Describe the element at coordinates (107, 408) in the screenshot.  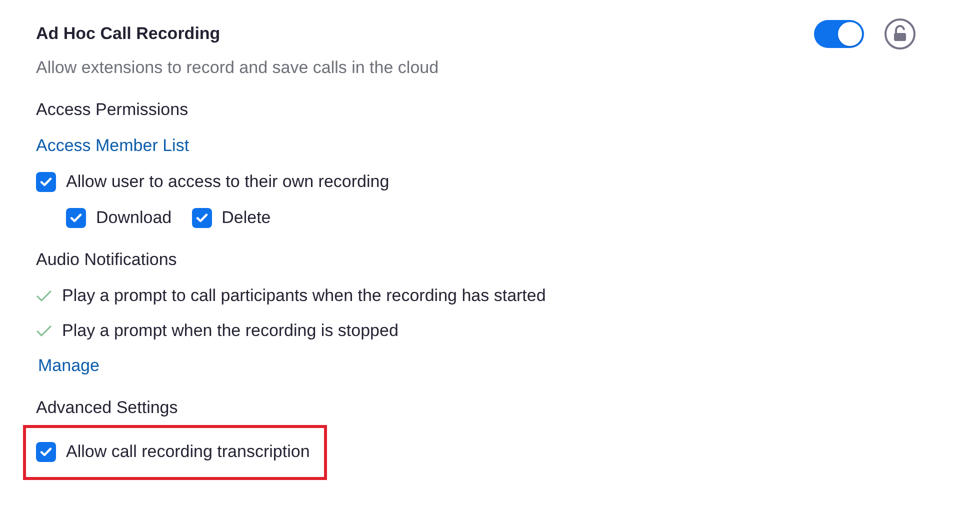
I see `section-heading: Advanced Settings` at that location.